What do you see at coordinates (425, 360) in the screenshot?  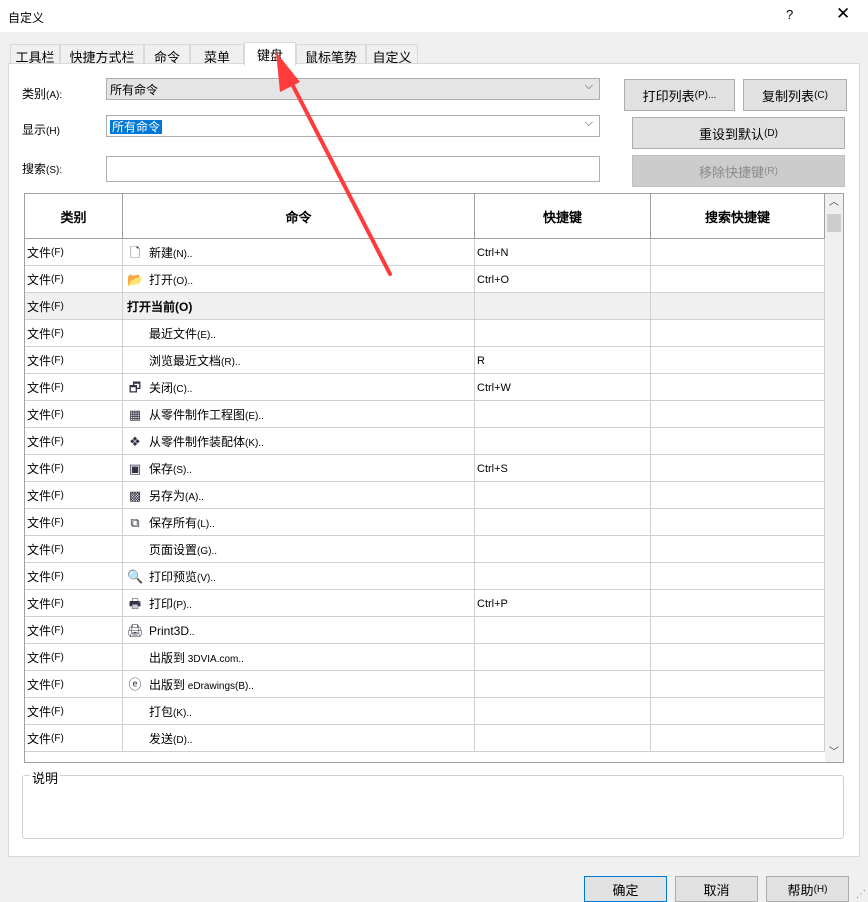 I see `table-row: 文件 (F) 浏览最近文档(R).. R` at bounding box center [425, 360].